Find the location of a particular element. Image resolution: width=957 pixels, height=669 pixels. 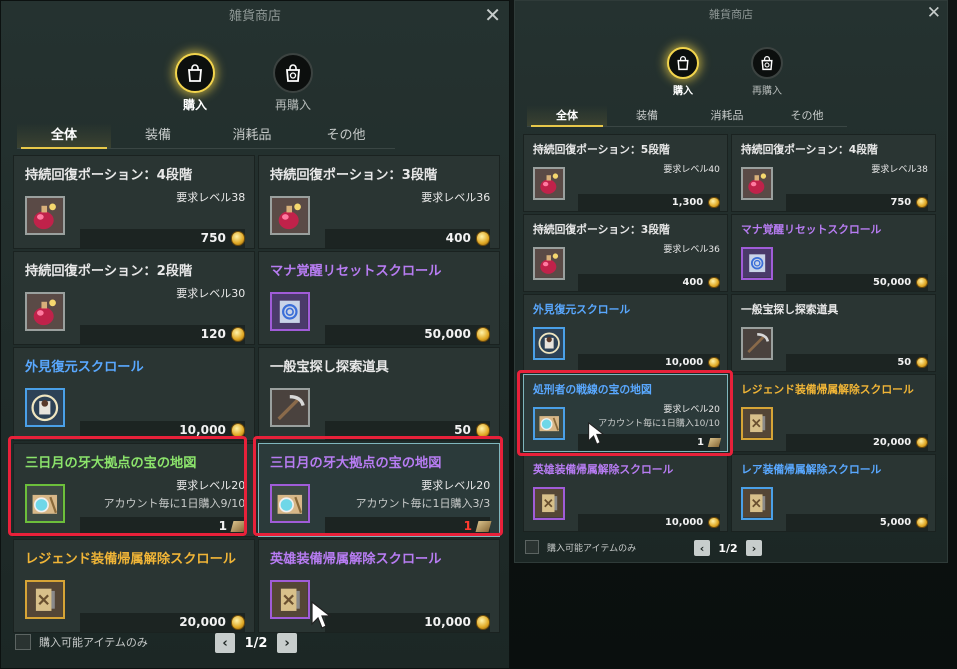

mouse-cursor-icon is located at coordinates (596, 433).